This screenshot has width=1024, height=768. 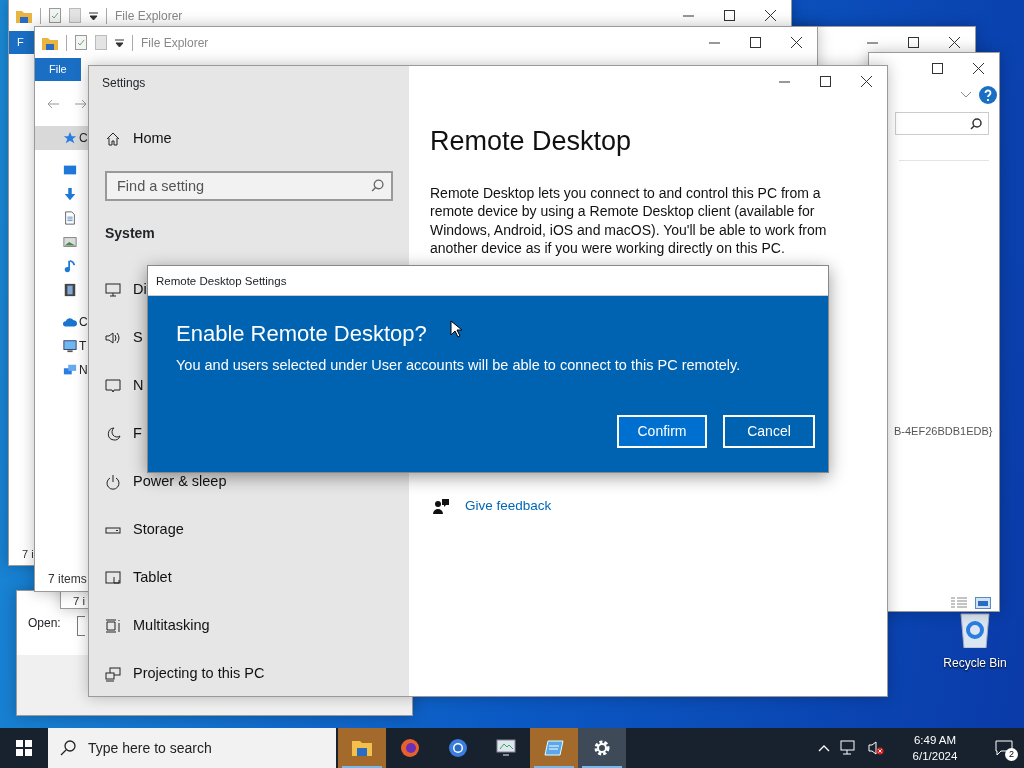 What do you see at coordinates (459, 366) in the screenshot?
I see `dialog-message: You and users selected under User accounts will be able to connect to this PC remotely.` at bounding box center [459, 366].